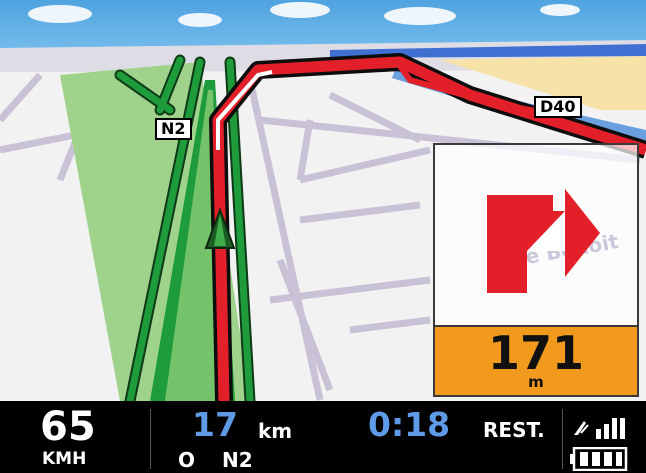 The height and width of the screenshot is (473, 646). What do you see at coordinates (275, 431) in the screenshot?
I see `distance-remaining-unit: km` at bounding box center [275, 431].